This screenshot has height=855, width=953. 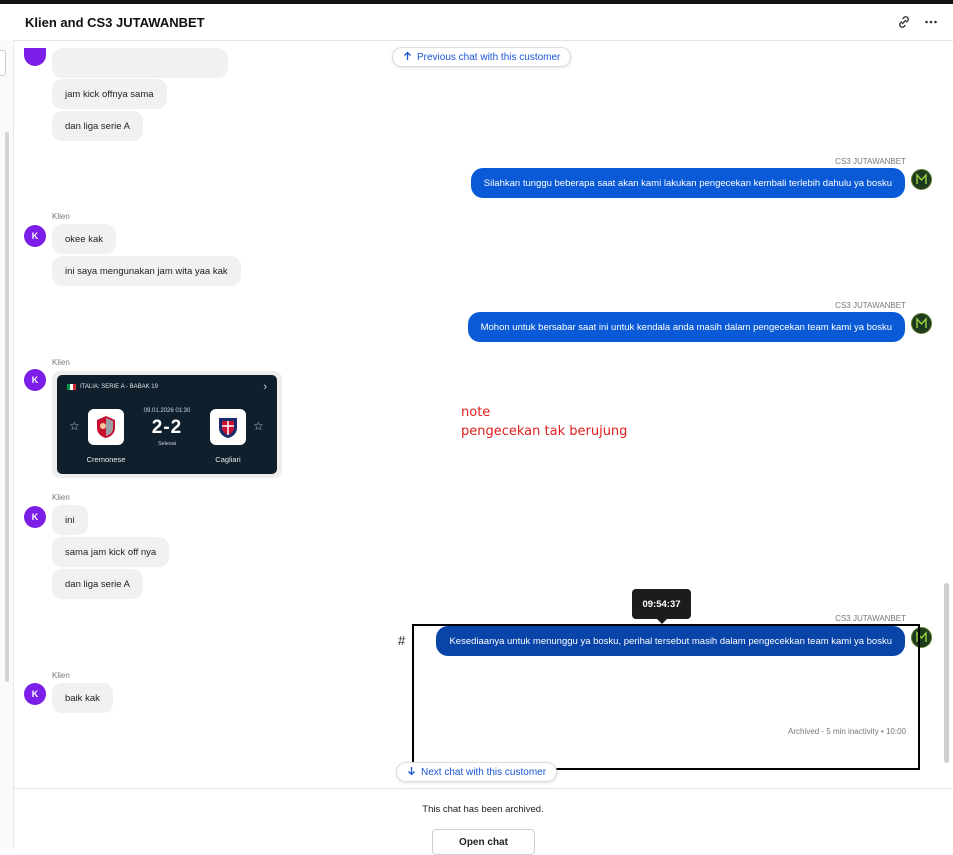 What do you see at coordinates (476, 412) in the screenshot?
I see `note-title: note` at bounding box center [476, 412].